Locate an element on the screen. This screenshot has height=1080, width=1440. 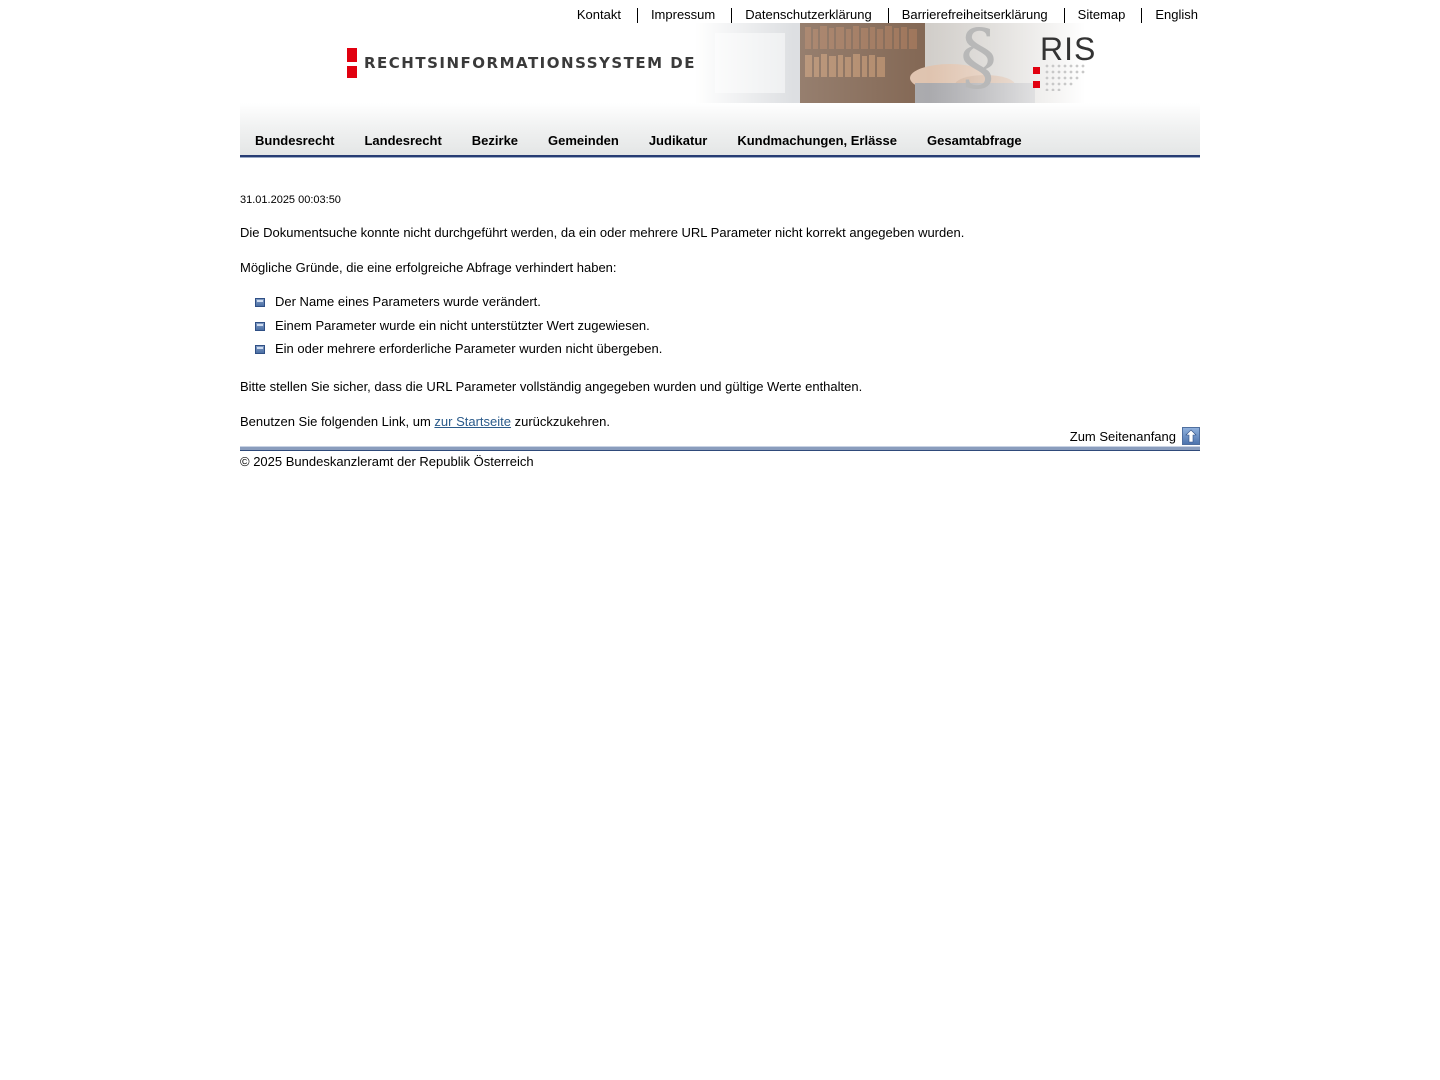
return-suffix: zurückzukehren. is located at coordinates (561, 421).